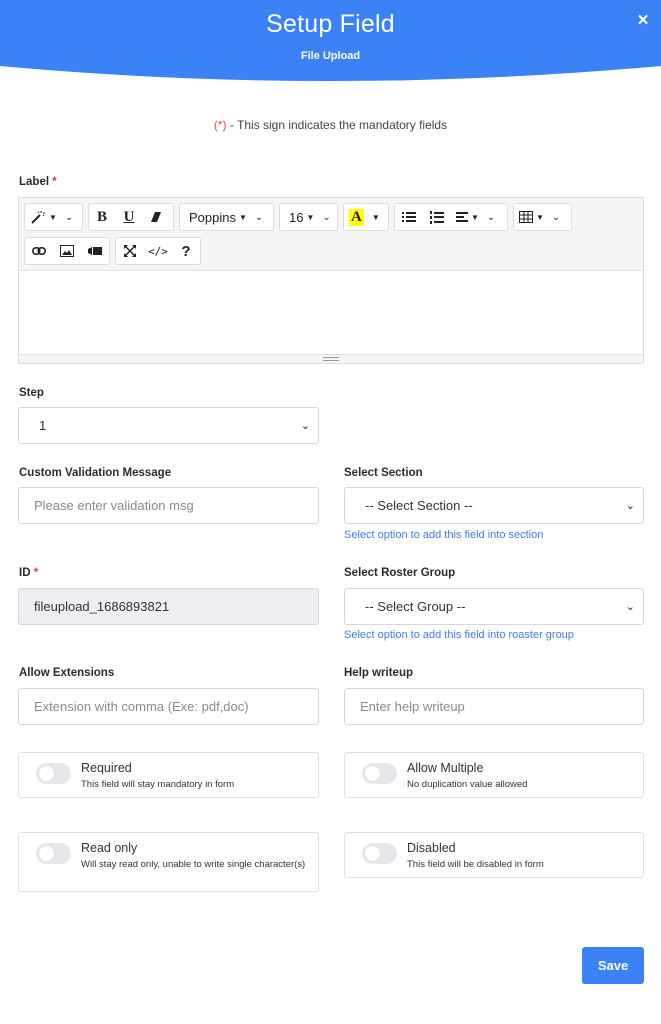  Describe the element at coordinates (109, 848) in the screenshot. I see `read-only-toggle-title: Read only` at that location.